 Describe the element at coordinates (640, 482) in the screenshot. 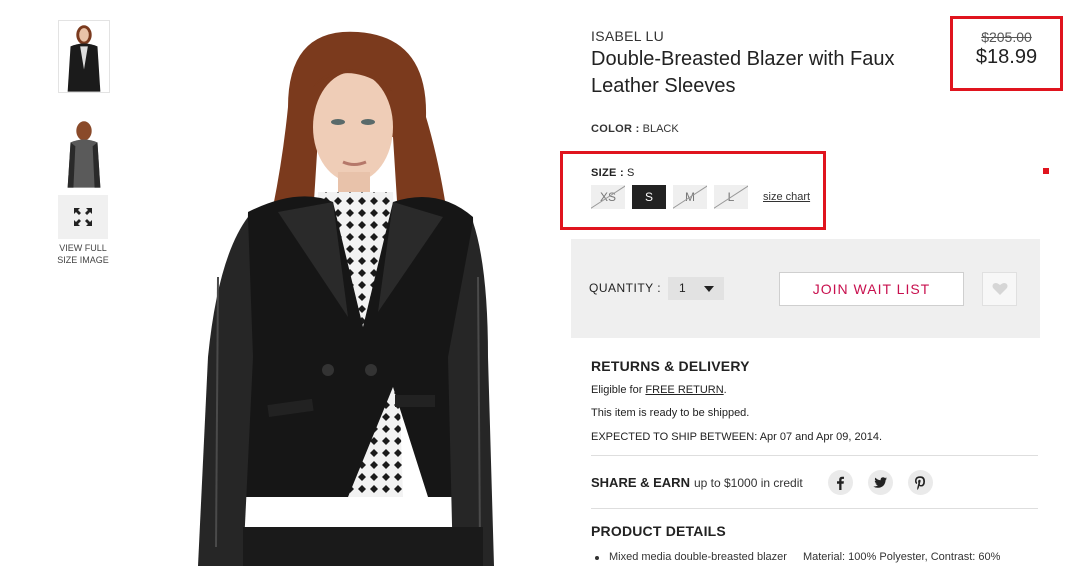

I see `share-earn-title: SHARE & EARN` at that location.